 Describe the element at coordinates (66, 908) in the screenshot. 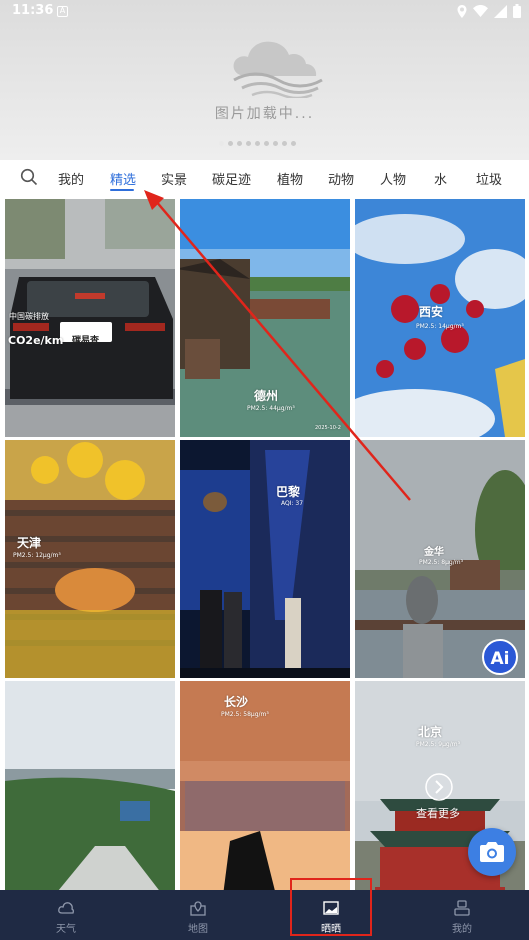

I see `weather-icon` at that location.